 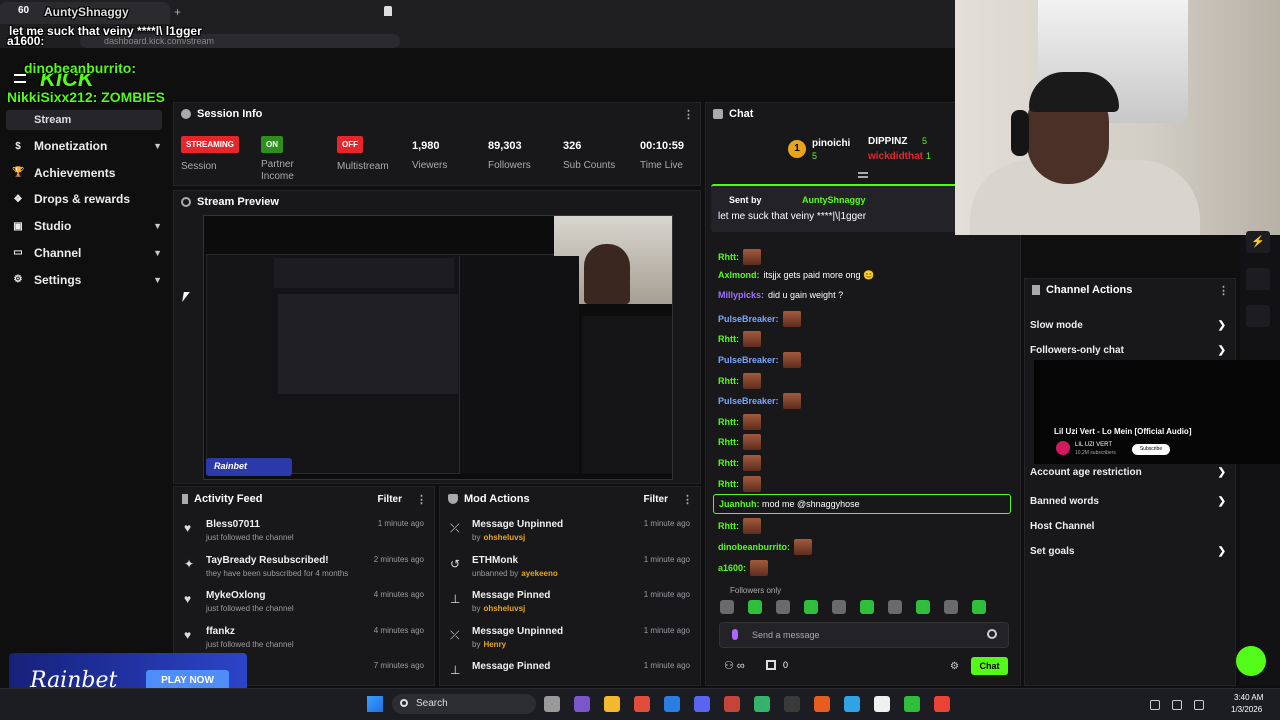 What do you see at coordinates (863, 175) in the screenshot?
I see `collapse-leaderboard-icon` at bounding box center [863, 175].